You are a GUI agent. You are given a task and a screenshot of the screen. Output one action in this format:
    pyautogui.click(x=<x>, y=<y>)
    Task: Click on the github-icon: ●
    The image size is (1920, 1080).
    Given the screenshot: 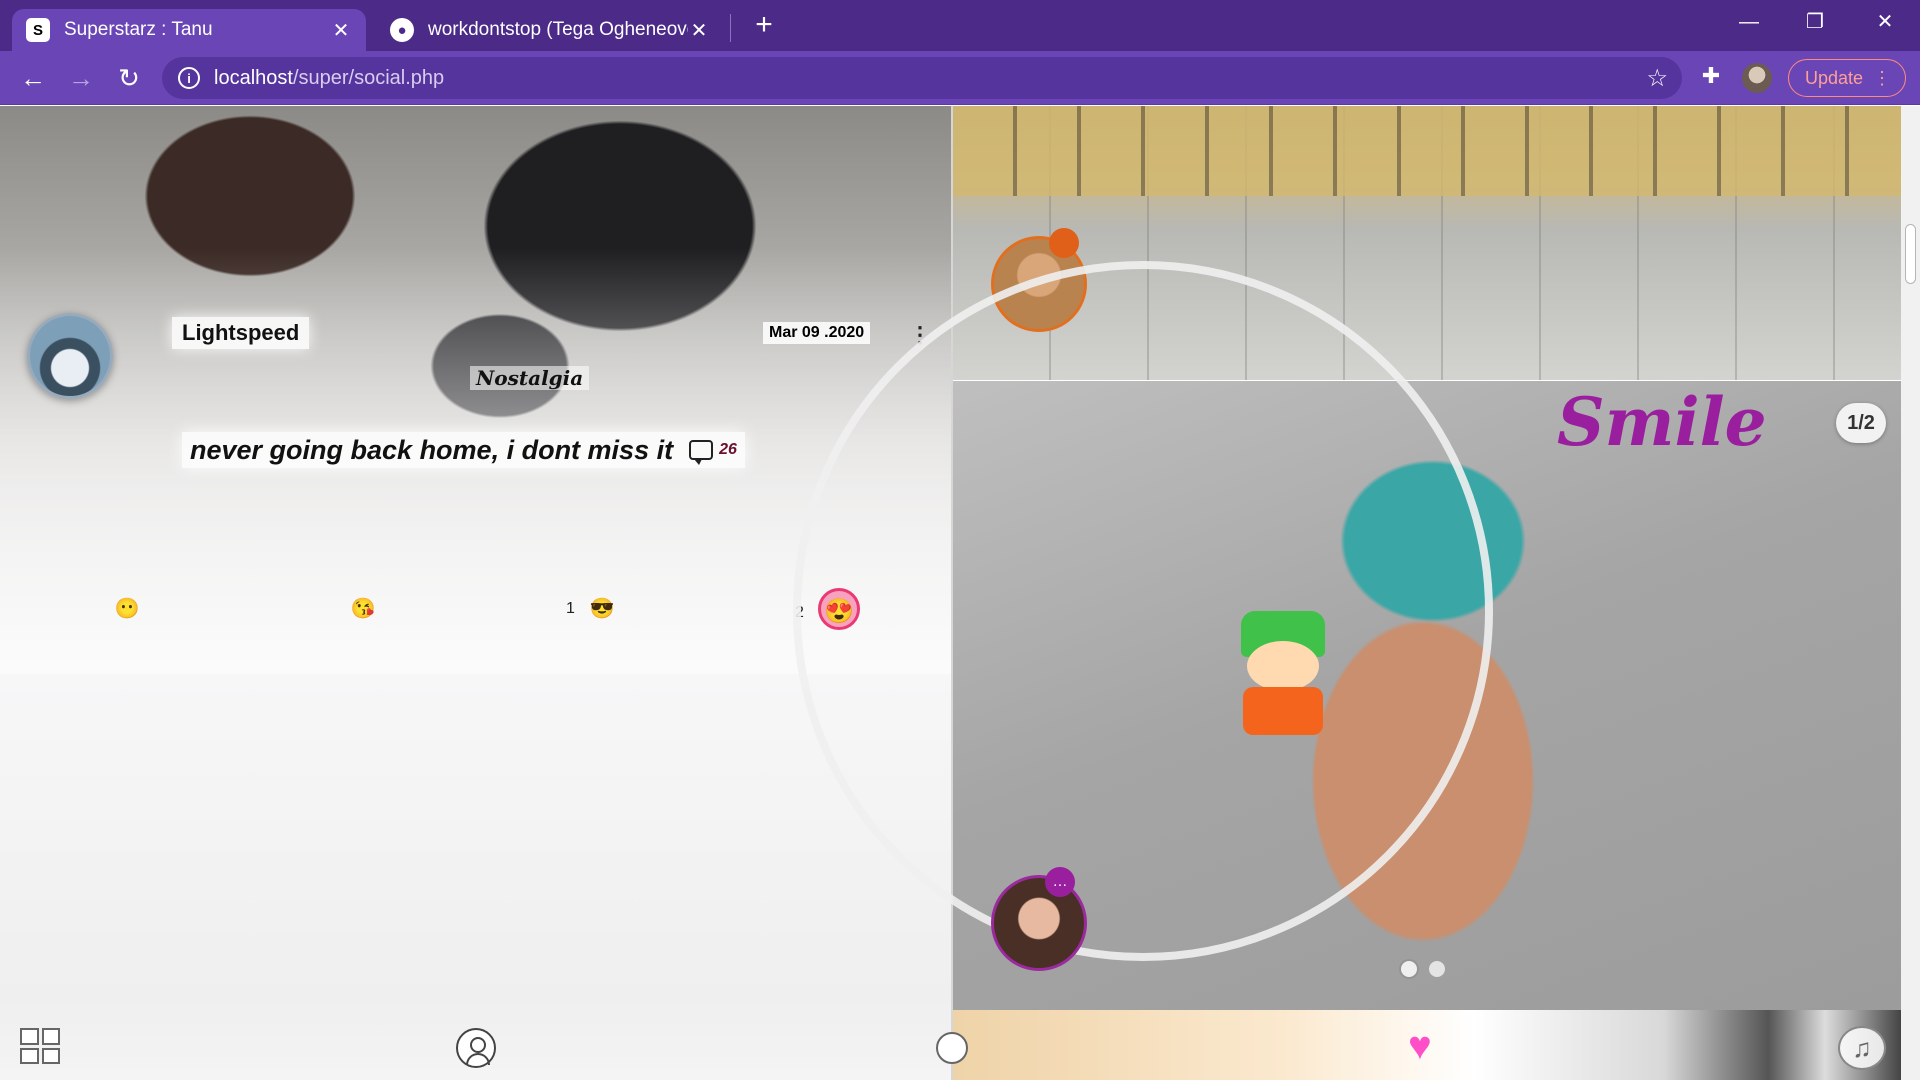 What is the action you would take?
    pyautogui.click(x=402, y=30)
    